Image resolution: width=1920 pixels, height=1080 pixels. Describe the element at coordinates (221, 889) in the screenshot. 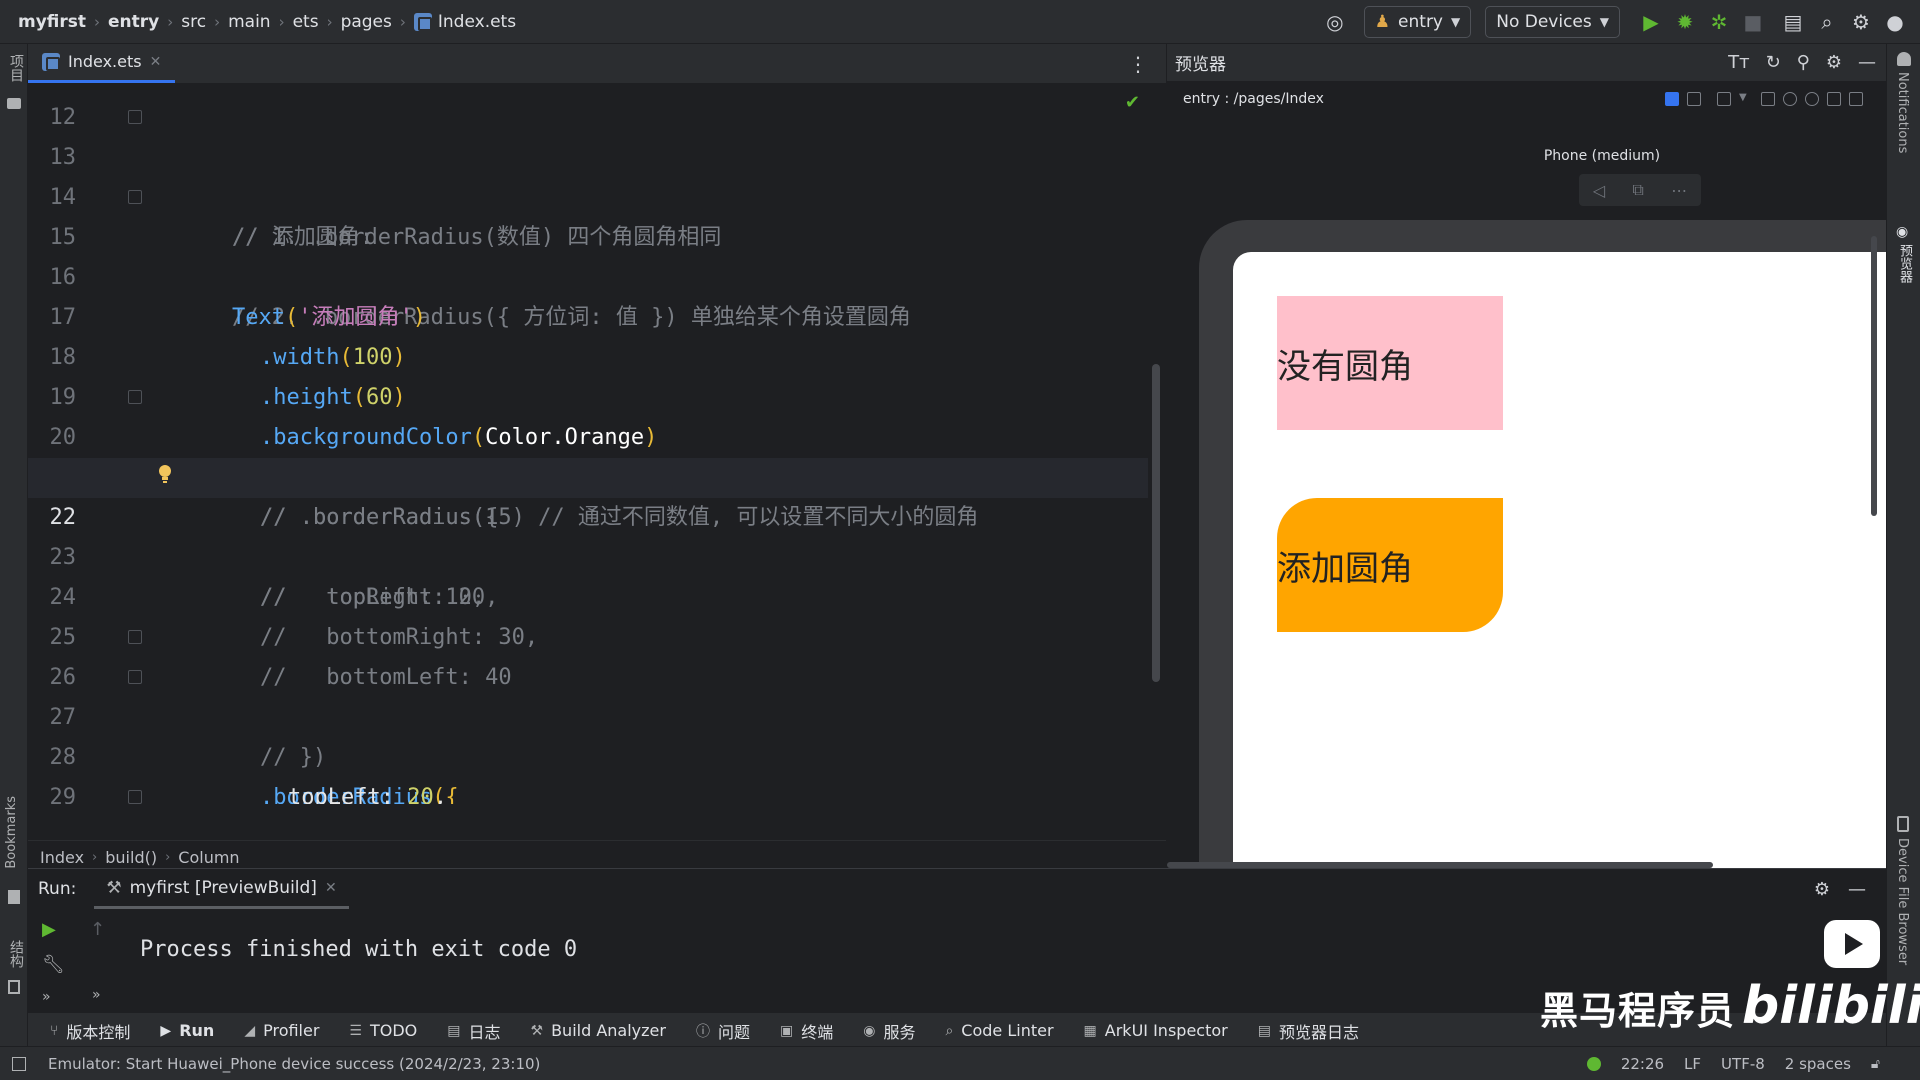

I see `run-tab: ⚒ myfirst [PreviewBuild] ✕` at that location.